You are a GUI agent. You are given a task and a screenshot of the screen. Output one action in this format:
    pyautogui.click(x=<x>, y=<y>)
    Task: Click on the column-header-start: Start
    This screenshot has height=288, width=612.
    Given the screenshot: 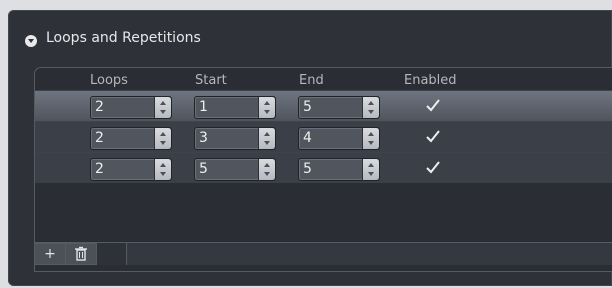 What is the action you would take?
    pyautogui.click(x=211, y=80)
    